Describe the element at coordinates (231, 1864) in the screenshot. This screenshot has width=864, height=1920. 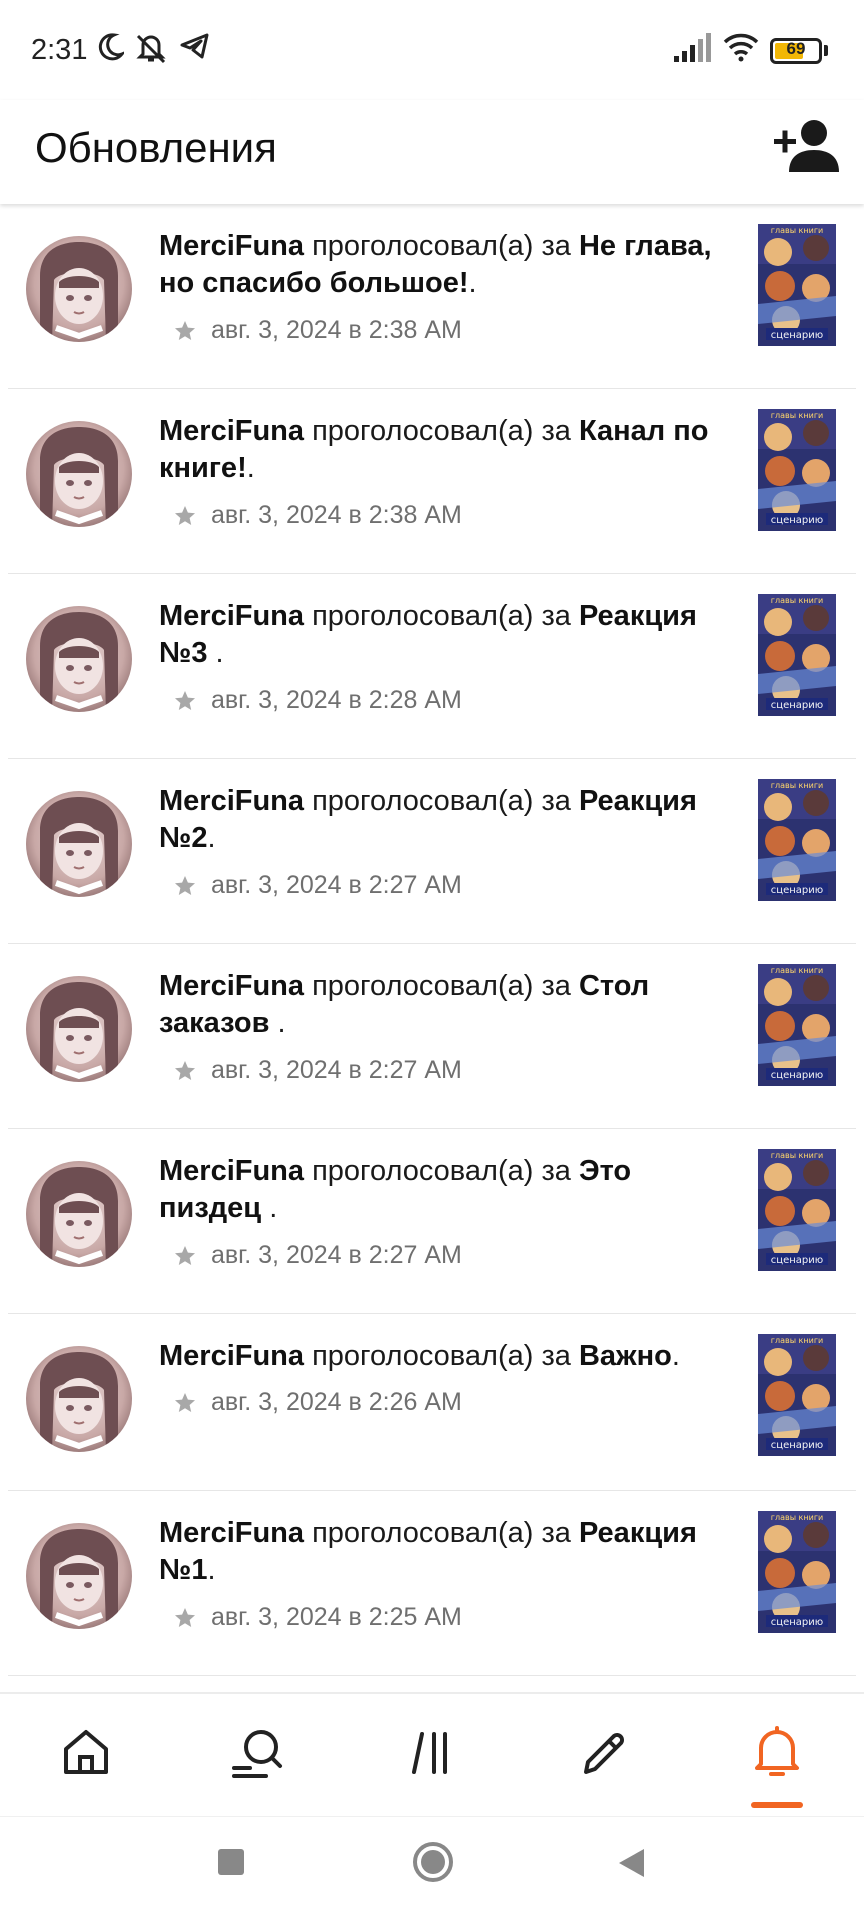
I see `recents-button` at that location.